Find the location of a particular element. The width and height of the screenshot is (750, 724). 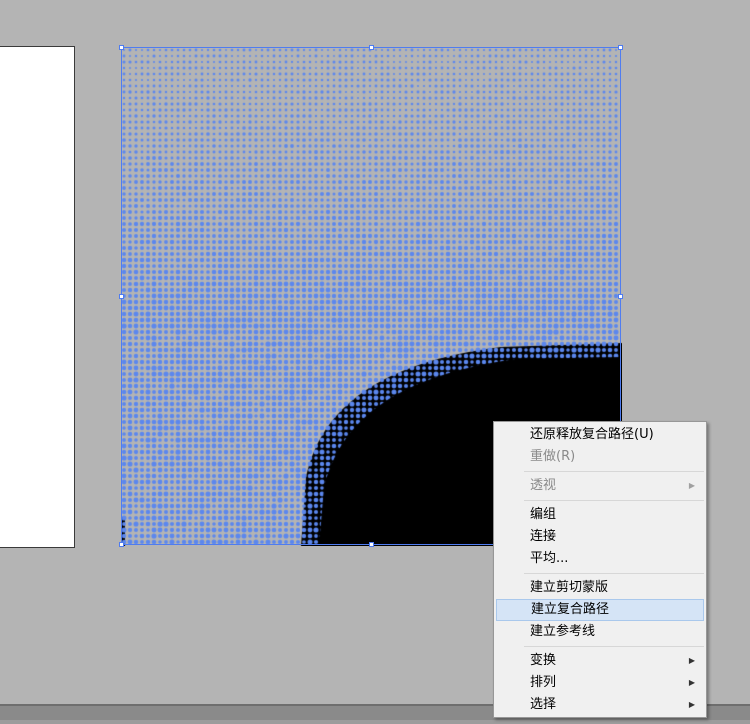

menu-item-make-clipping-mask: 建立剪切蒙版 is located at coordinates (600, 588).